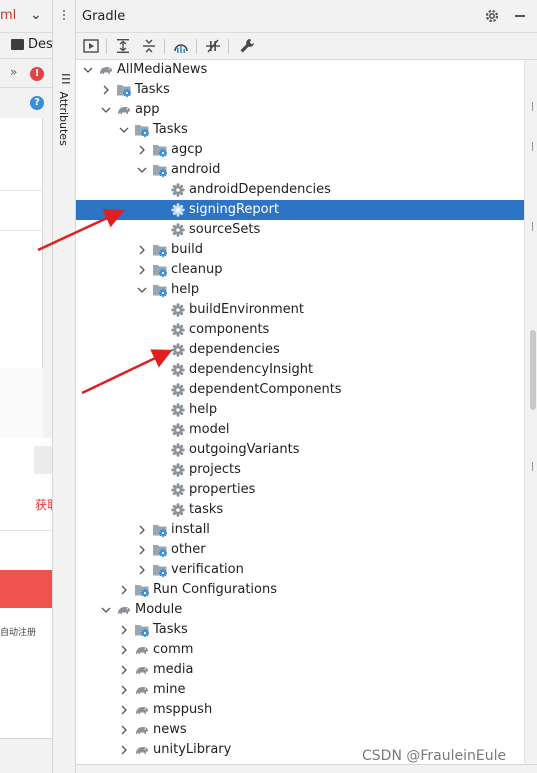 This screenshot has width=537, height=773. What do you see at coordinates (106, 46) in the screenshot?
I see `toolbar-separator` at bounding box center [106, 46].